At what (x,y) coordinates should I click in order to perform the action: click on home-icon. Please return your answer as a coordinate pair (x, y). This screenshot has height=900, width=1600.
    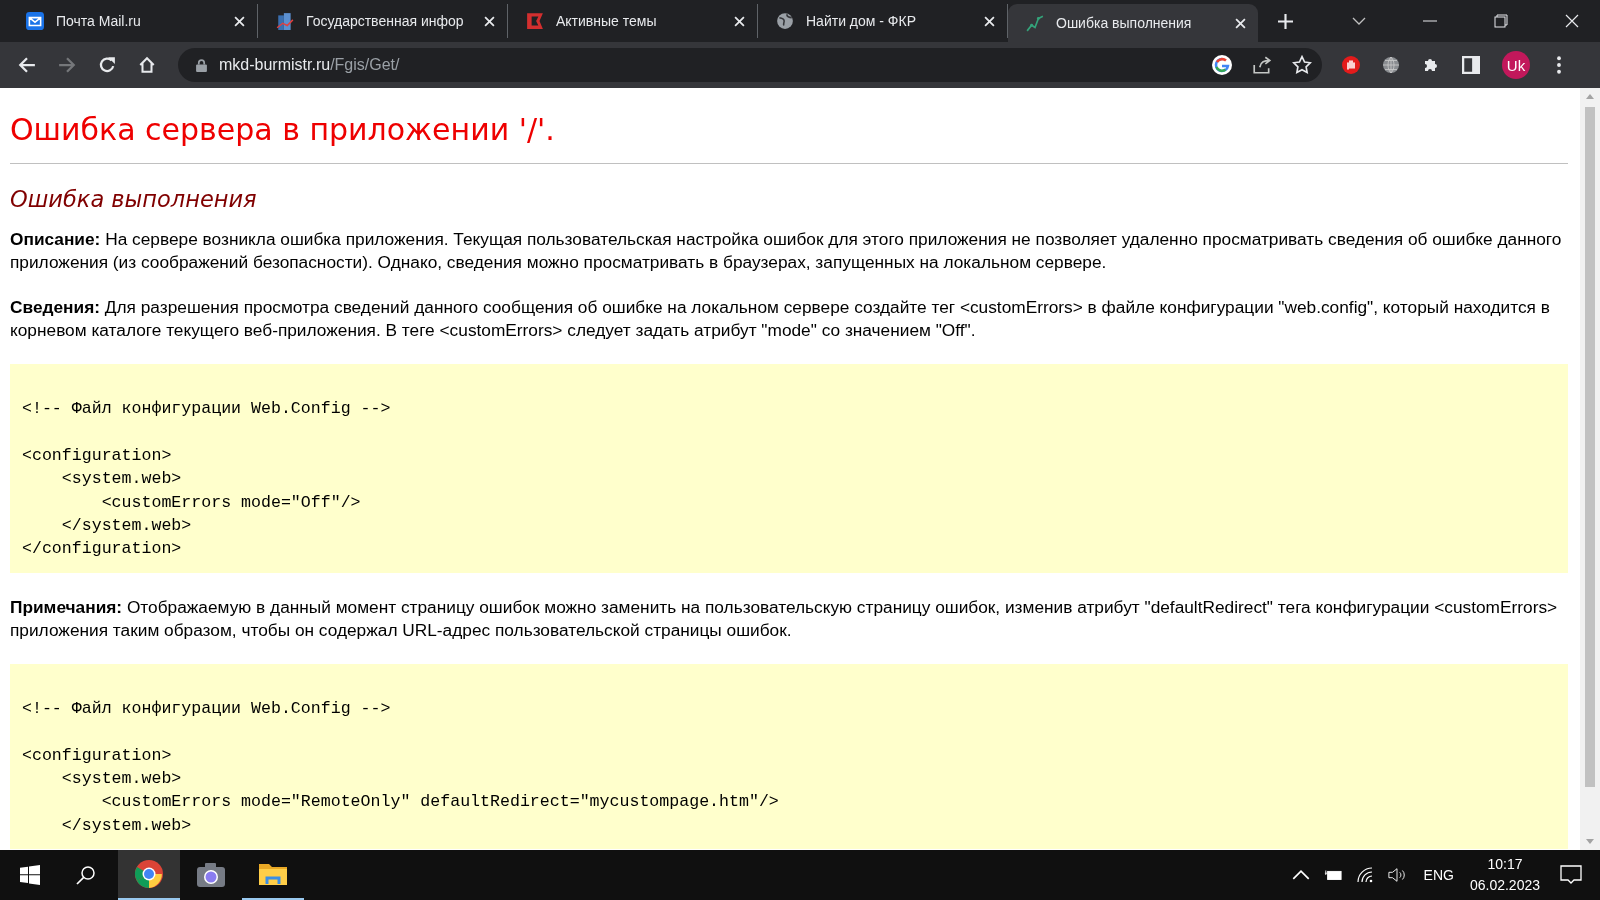
    Looking at the image, I should click on (147, 65).